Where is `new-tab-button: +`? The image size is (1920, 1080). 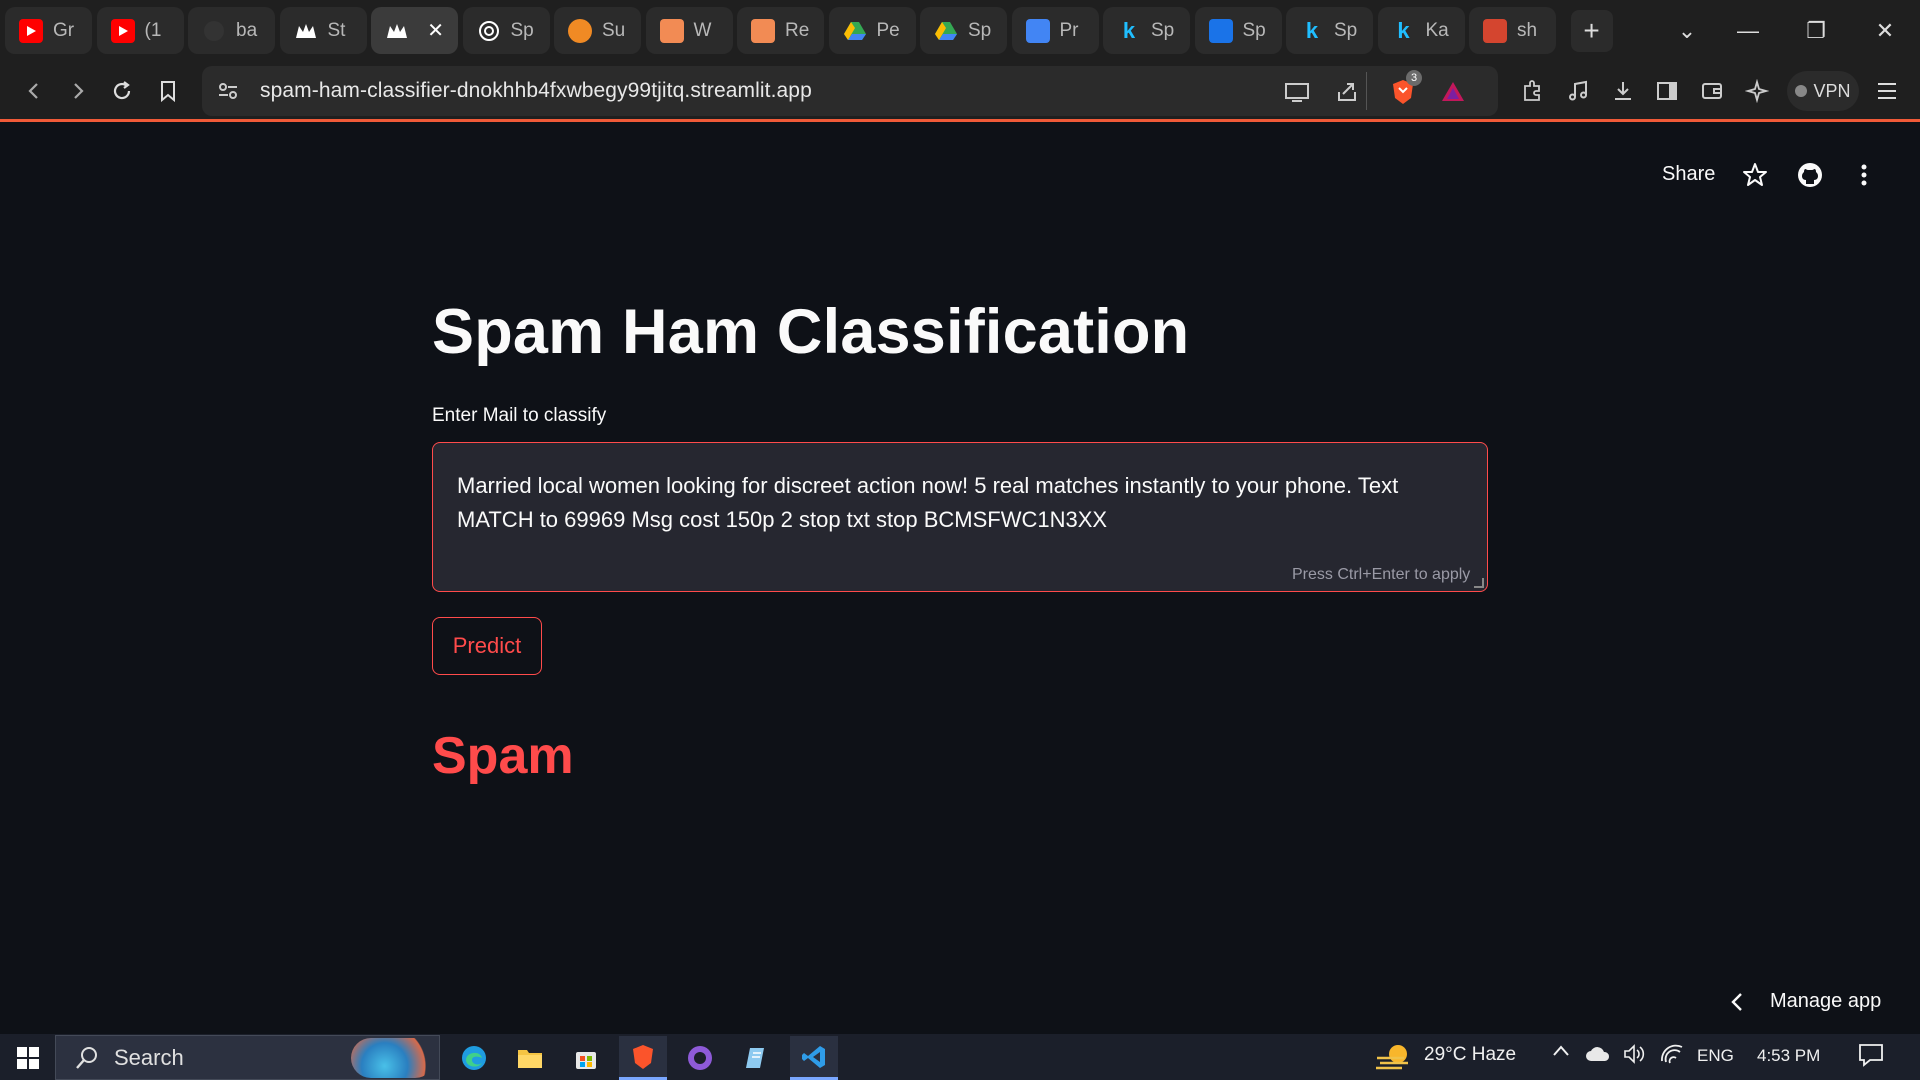
new-tab-button: + is located at coordinates (1591, 30).